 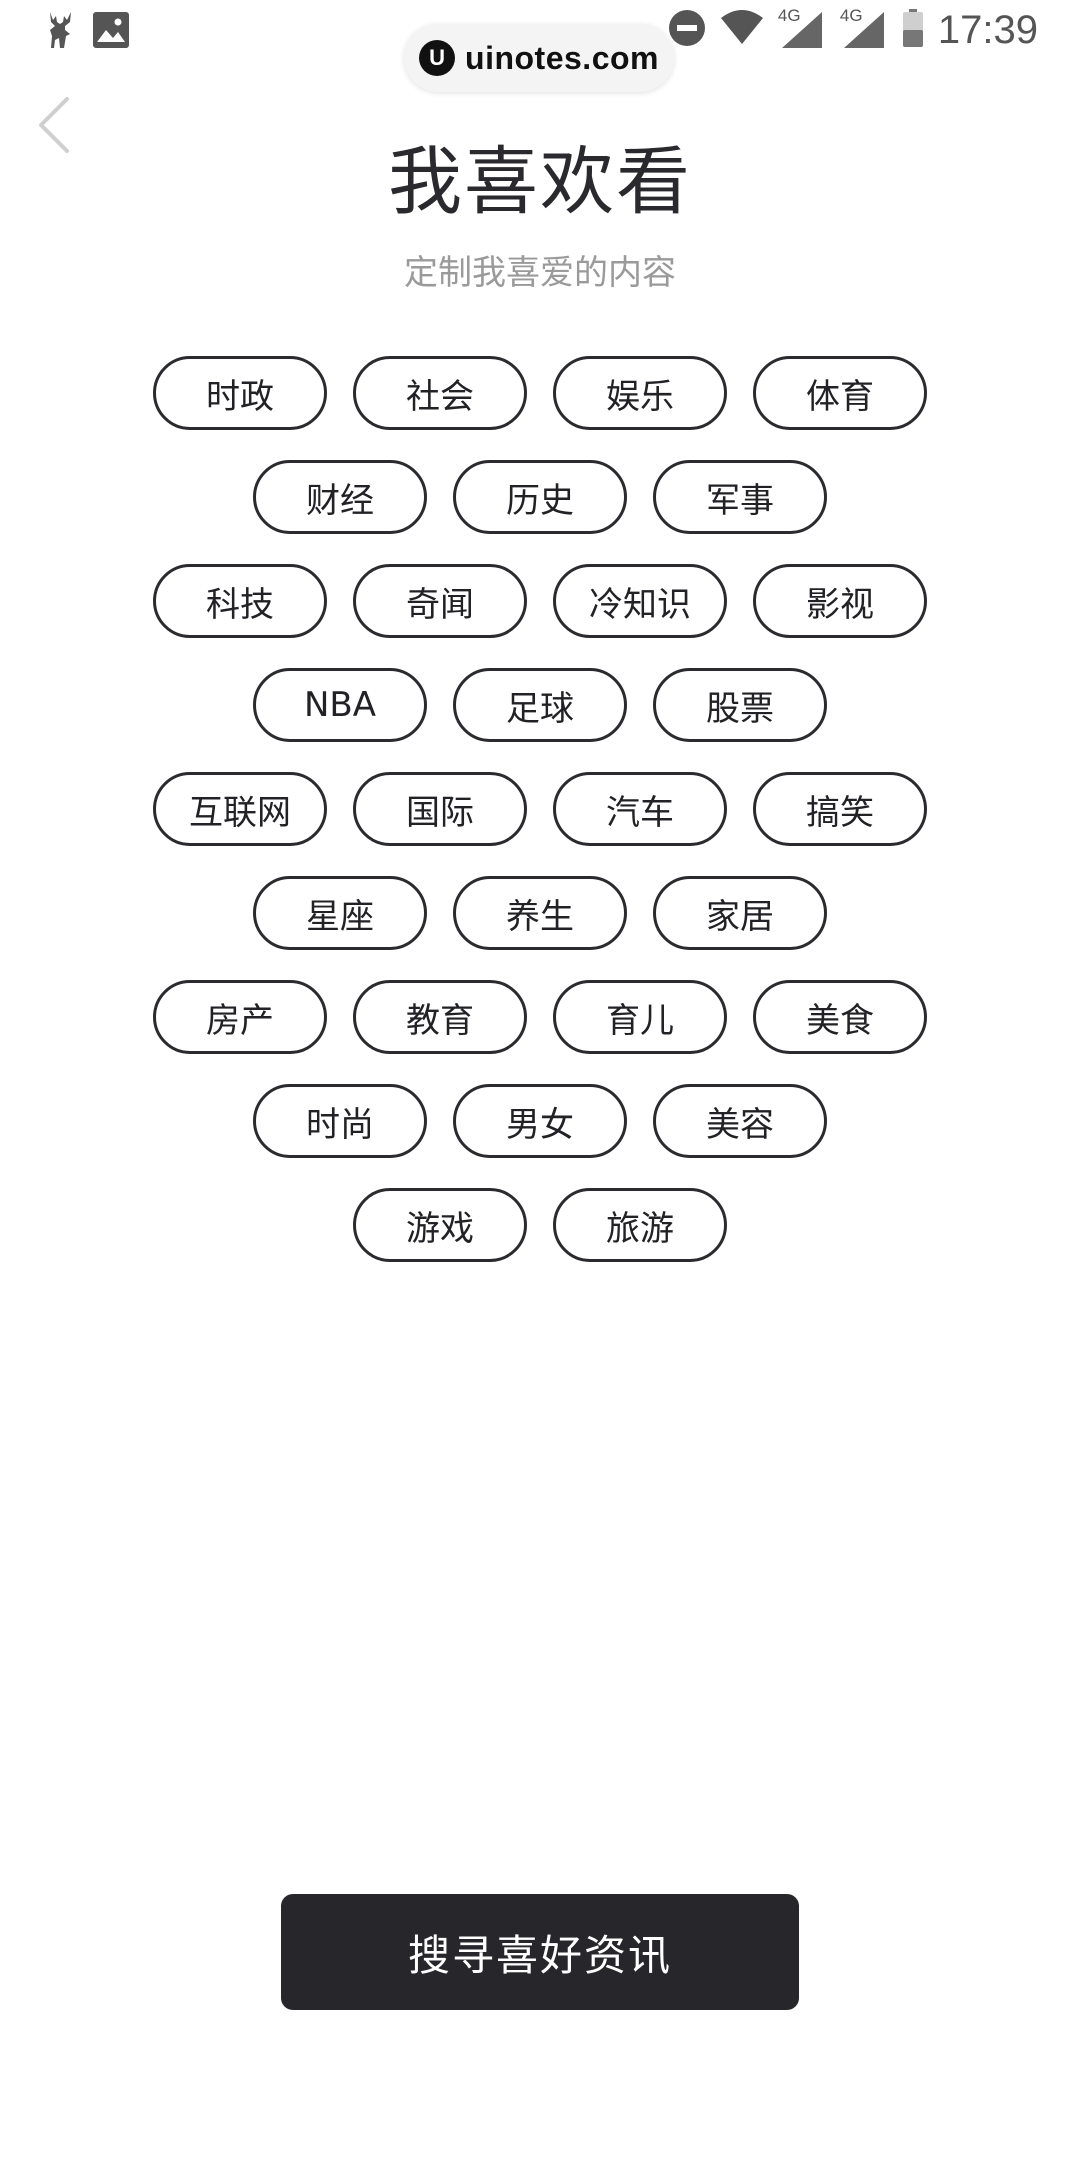 I want to click on uinotes-logo-icon: U, so click(x=437, y=58).